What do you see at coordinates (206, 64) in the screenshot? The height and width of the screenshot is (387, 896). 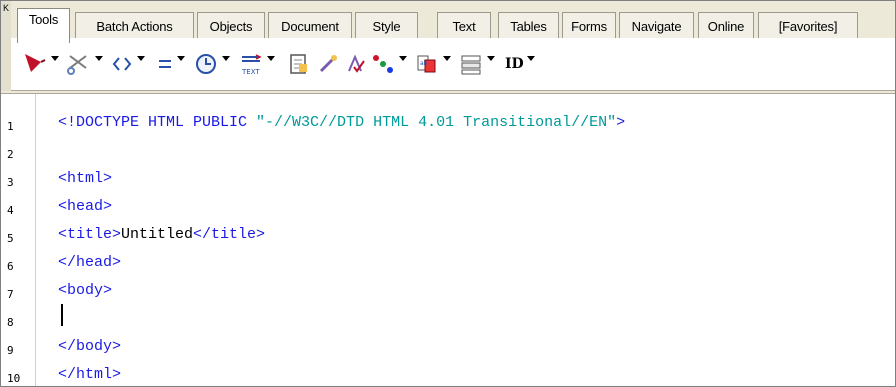 I see `clock-icon` at bounding box center [206, 64].